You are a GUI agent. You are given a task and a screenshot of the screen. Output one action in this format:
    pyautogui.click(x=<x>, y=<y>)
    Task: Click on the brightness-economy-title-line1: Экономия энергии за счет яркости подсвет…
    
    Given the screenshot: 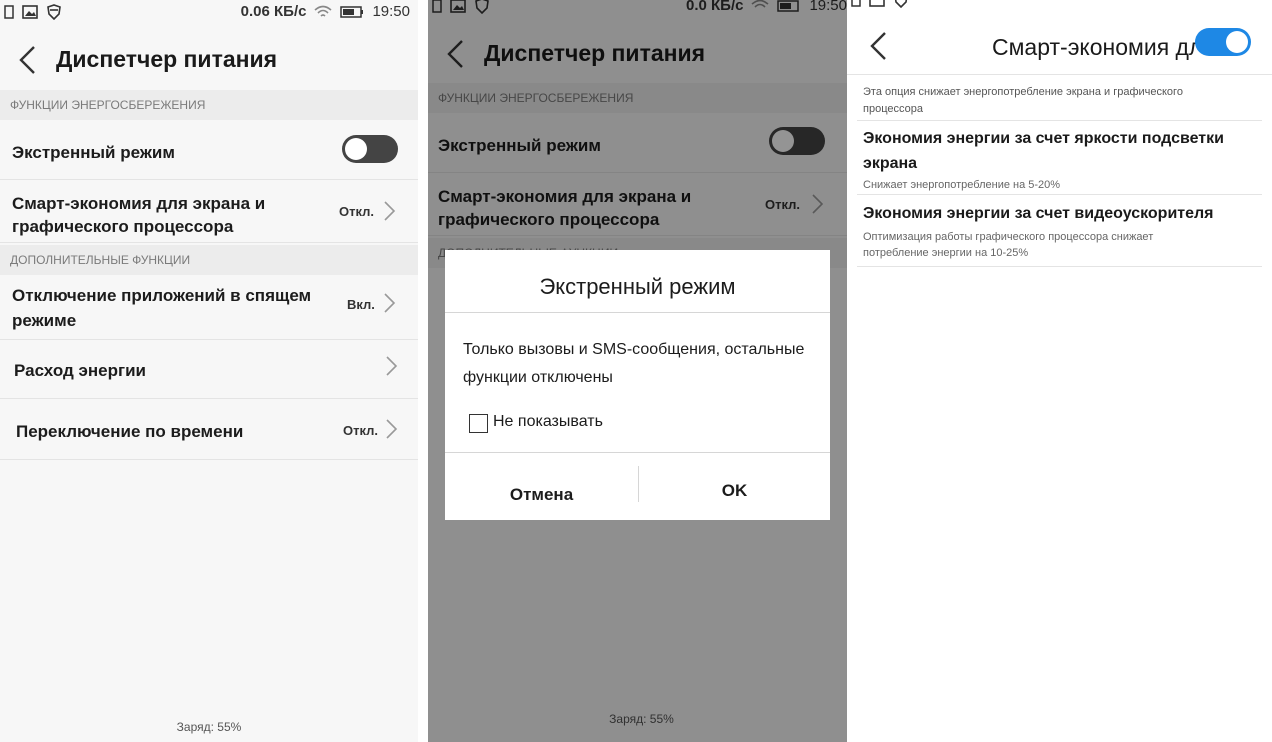 What is the action you would take?
    pyautogui.click(x=1043, y=138)
    